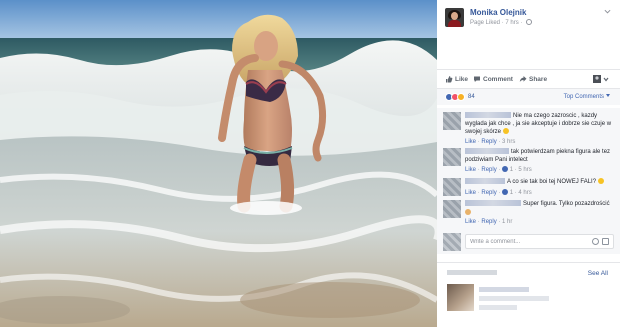 This screenshot has height=327, width=620. Describe the element at coordinates (449, 79) in the screenshot. I see `like-icon` at that location.